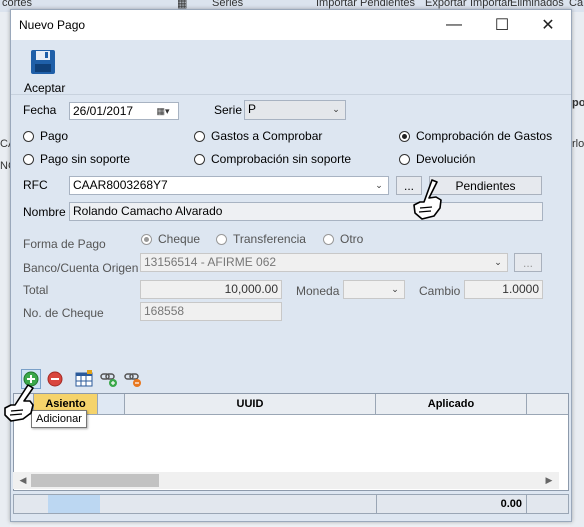  I want to click on radio-pss-circle, so click(28, 159).